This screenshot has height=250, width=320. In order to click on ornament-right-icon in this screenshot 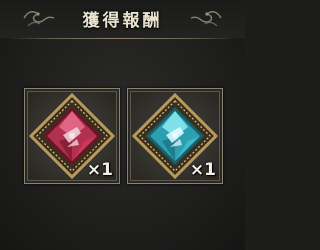, I will do `click(206, 19)`.